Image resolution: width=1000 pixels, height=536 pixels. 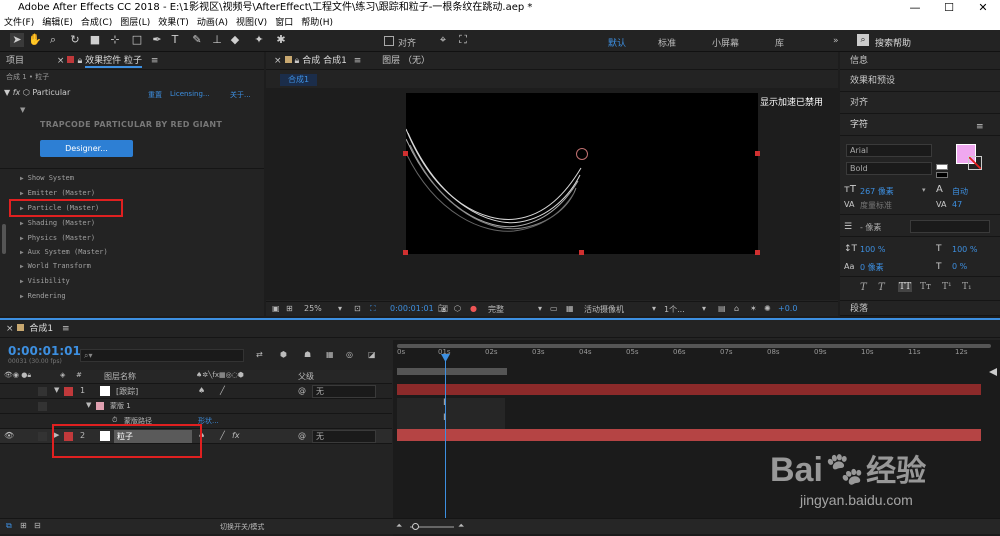 I want to click on font-size-value: 267 像素, so click(x=877, y=191).